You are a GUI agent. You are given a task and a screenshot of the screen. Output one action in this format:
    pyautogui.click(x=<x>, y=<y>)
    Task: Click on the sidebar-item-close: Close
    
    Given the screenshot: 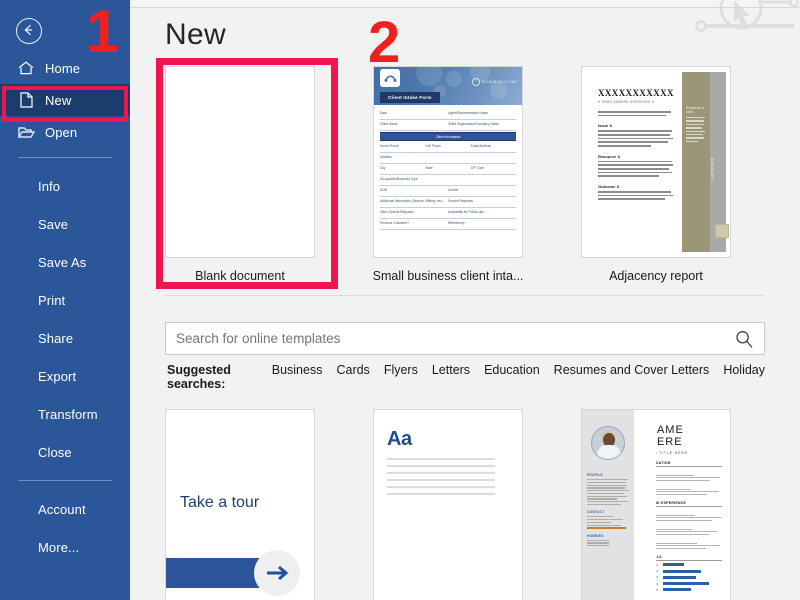 What is the action you would take?
    pyautogui.click(x=65, y=452)
    